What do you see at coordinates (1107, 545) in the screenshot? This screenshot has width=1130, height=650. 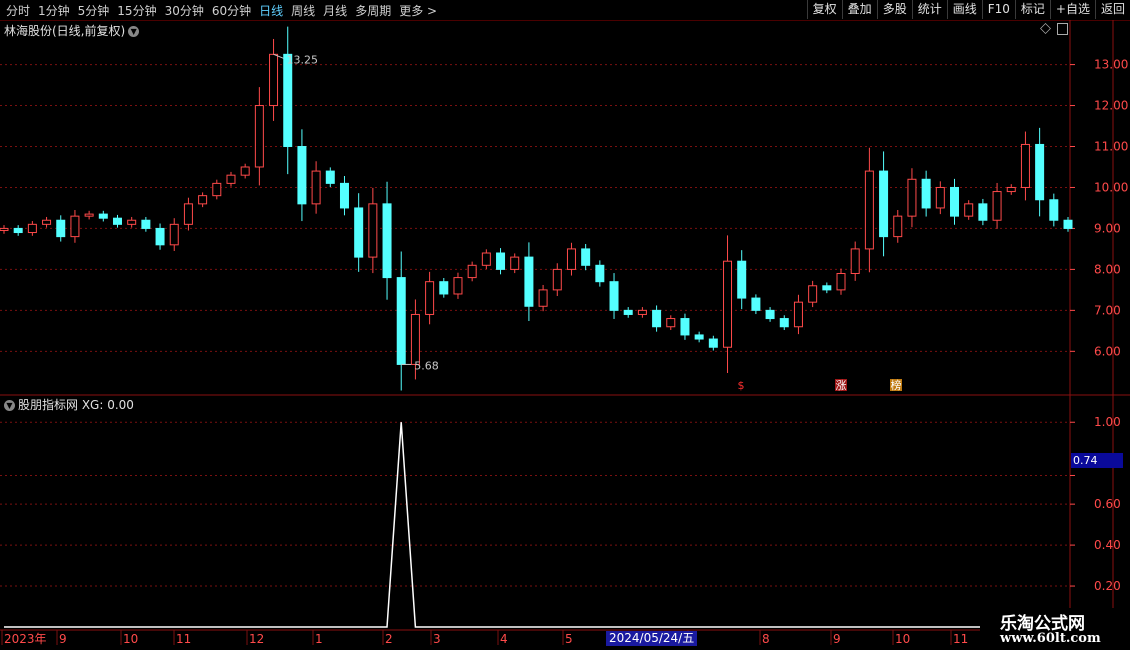 I see `indicator-tick-label-3: 0.40` at bounding box center [1107, 545].